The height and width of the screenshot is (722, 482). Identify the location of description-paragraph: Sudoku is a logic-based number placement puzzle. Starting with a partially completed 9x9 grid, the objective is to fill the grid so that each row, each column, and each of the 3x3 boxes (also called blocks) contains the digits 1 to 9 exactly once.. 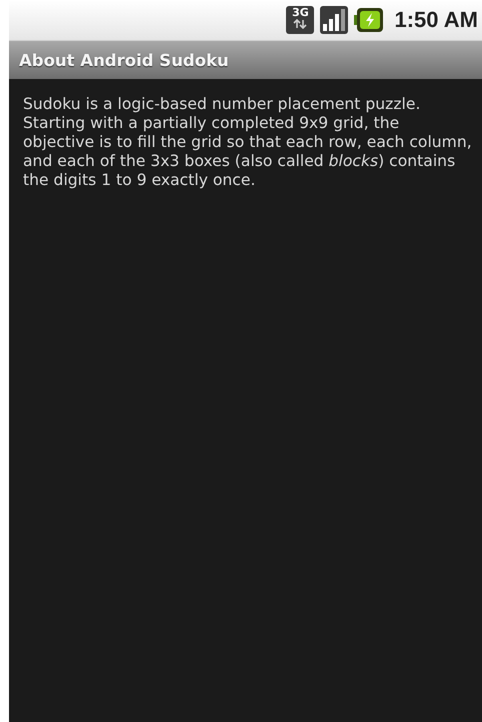
(248, 142).